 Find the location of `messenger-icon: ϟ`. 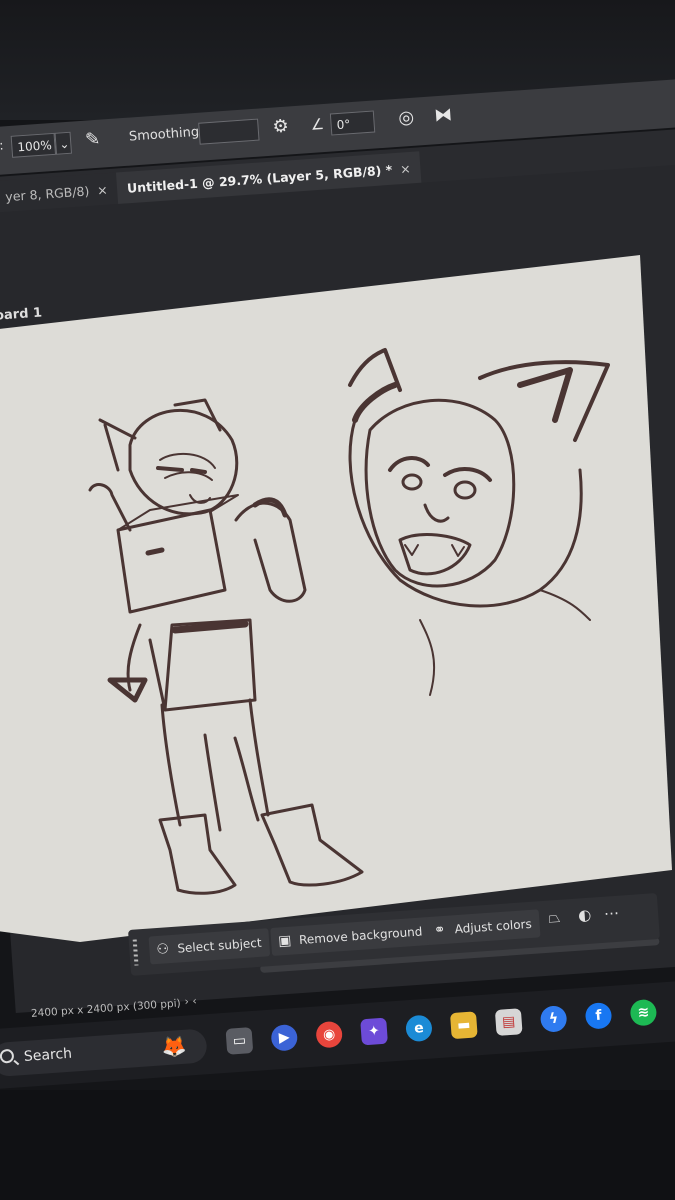

messenger-icon: ϟ is located at coordinates (553, 1019).